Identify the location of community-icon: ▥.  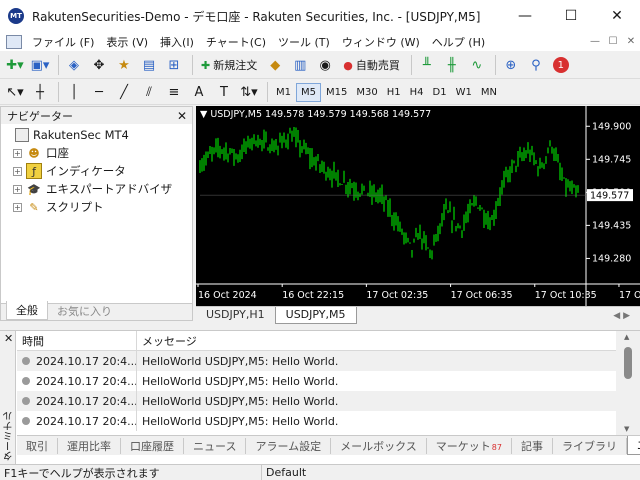
(300, 65).